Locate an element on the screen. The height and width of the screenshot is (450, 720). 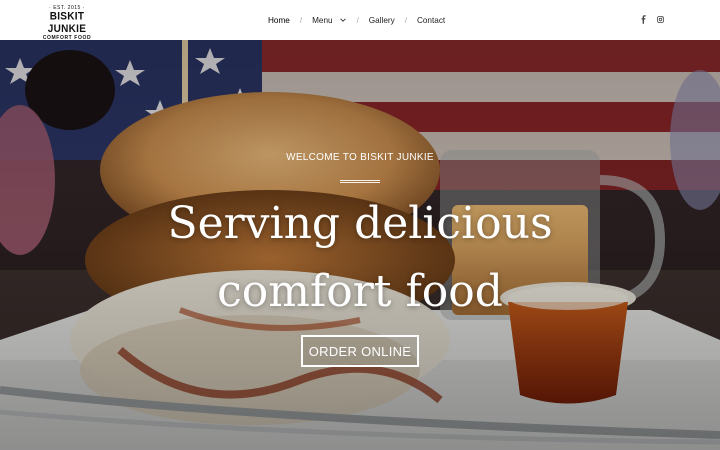
nav-item-gallery: Gallery is located at coordinates (382, 20).